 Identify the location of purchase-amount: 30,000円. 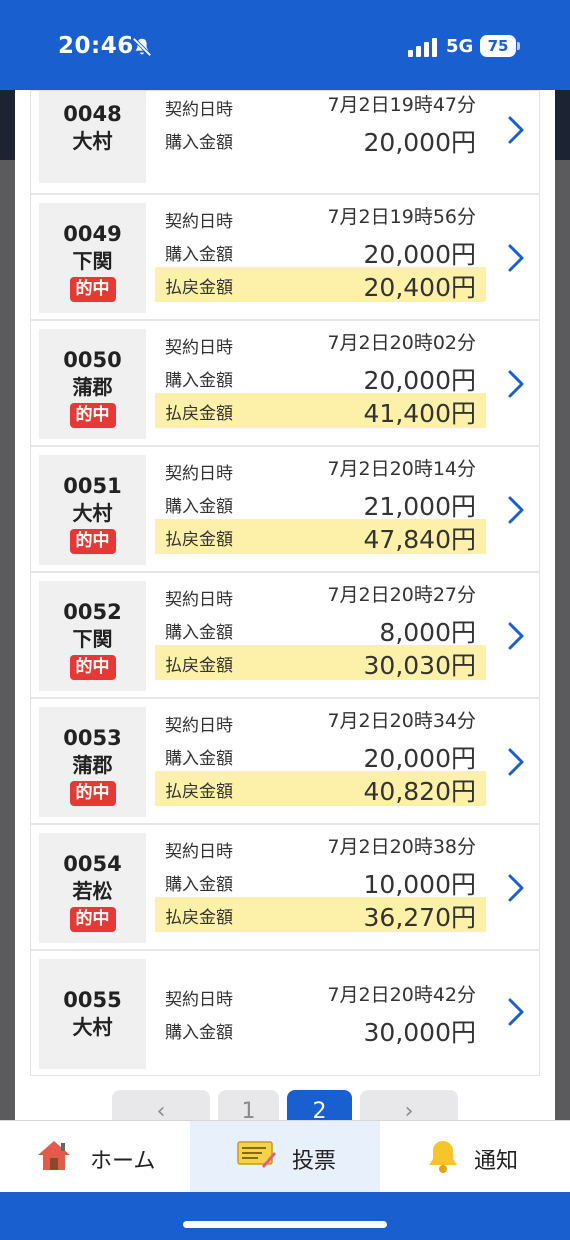
(419, 1032).